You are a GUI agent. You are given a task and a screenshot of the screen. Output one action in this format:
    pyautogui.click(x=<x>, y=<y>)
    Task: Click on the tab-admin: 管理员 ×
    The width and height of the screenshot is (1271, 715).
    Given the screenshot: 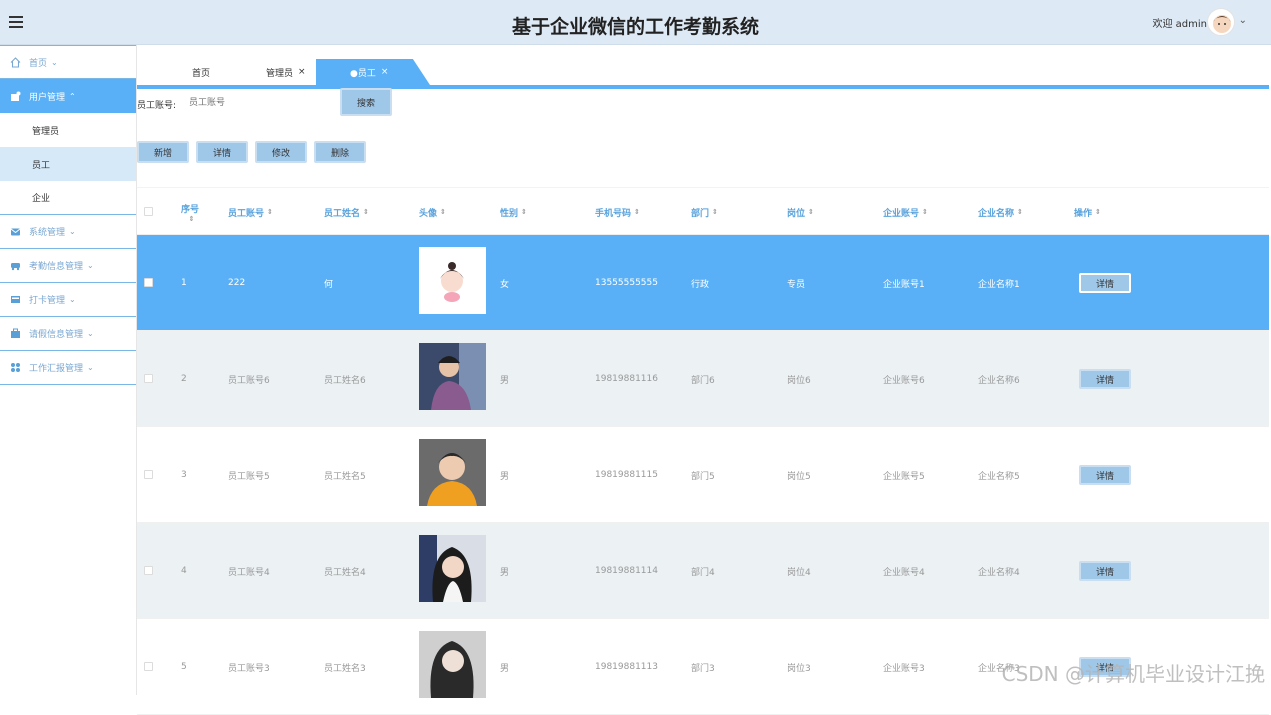 What is the action you would take?
    pyautogui.click(x=286, y=72)
    